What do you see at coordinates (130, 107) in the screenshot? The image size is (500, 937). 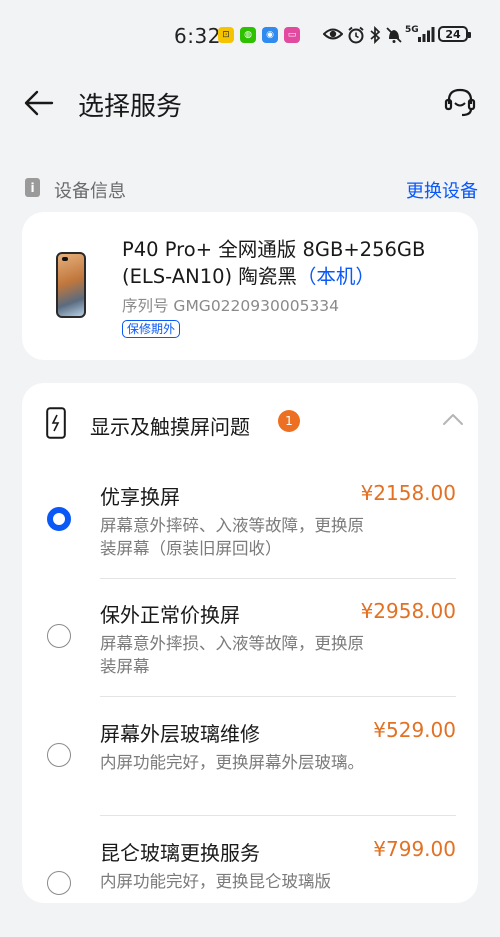 I see `page-title: 选择服务` at bounding box center [130, 107].